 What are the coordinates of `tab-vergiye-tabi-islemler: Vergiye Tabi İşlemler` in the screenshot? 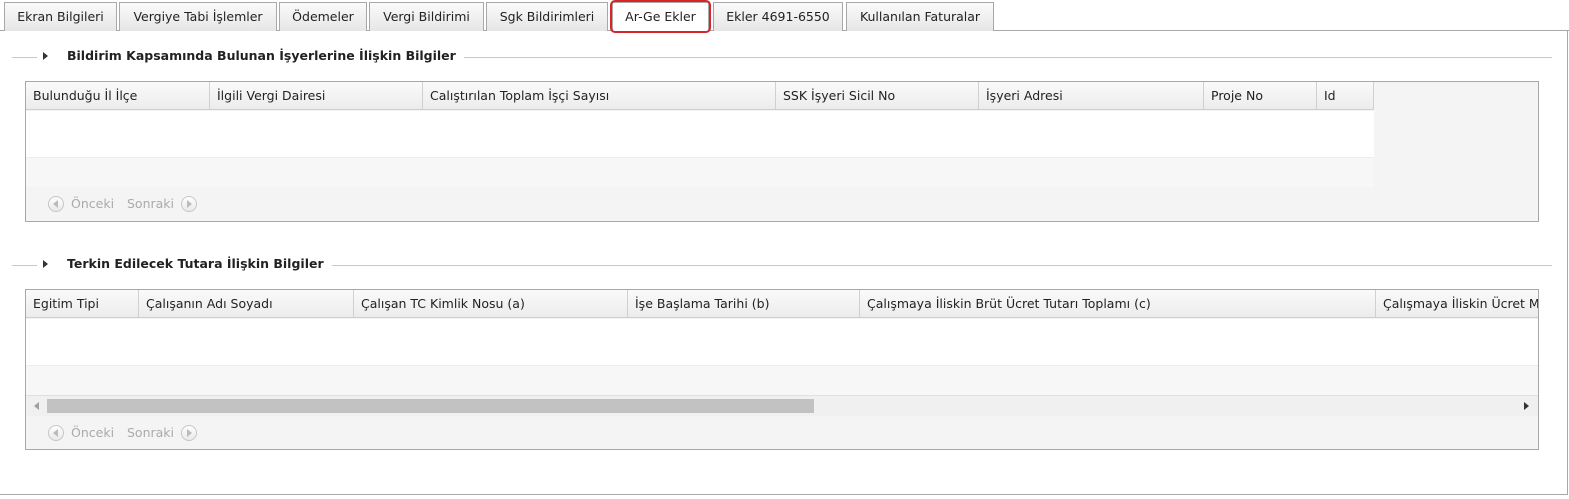 It's located at (198, 16).